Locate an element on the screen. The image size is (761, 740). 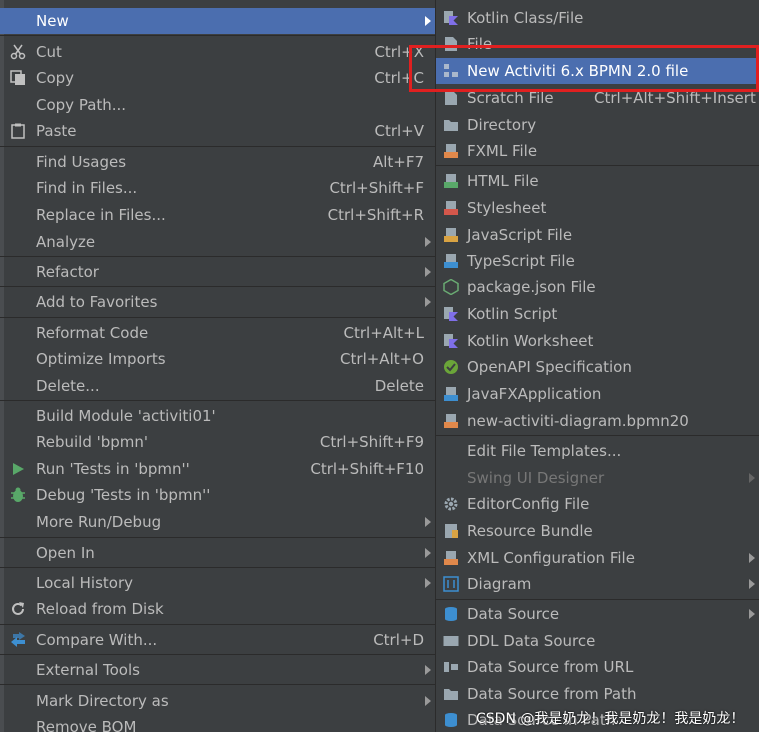
submenu-item-javascript-file: JavaScript File is located at coordinates (597, 235).